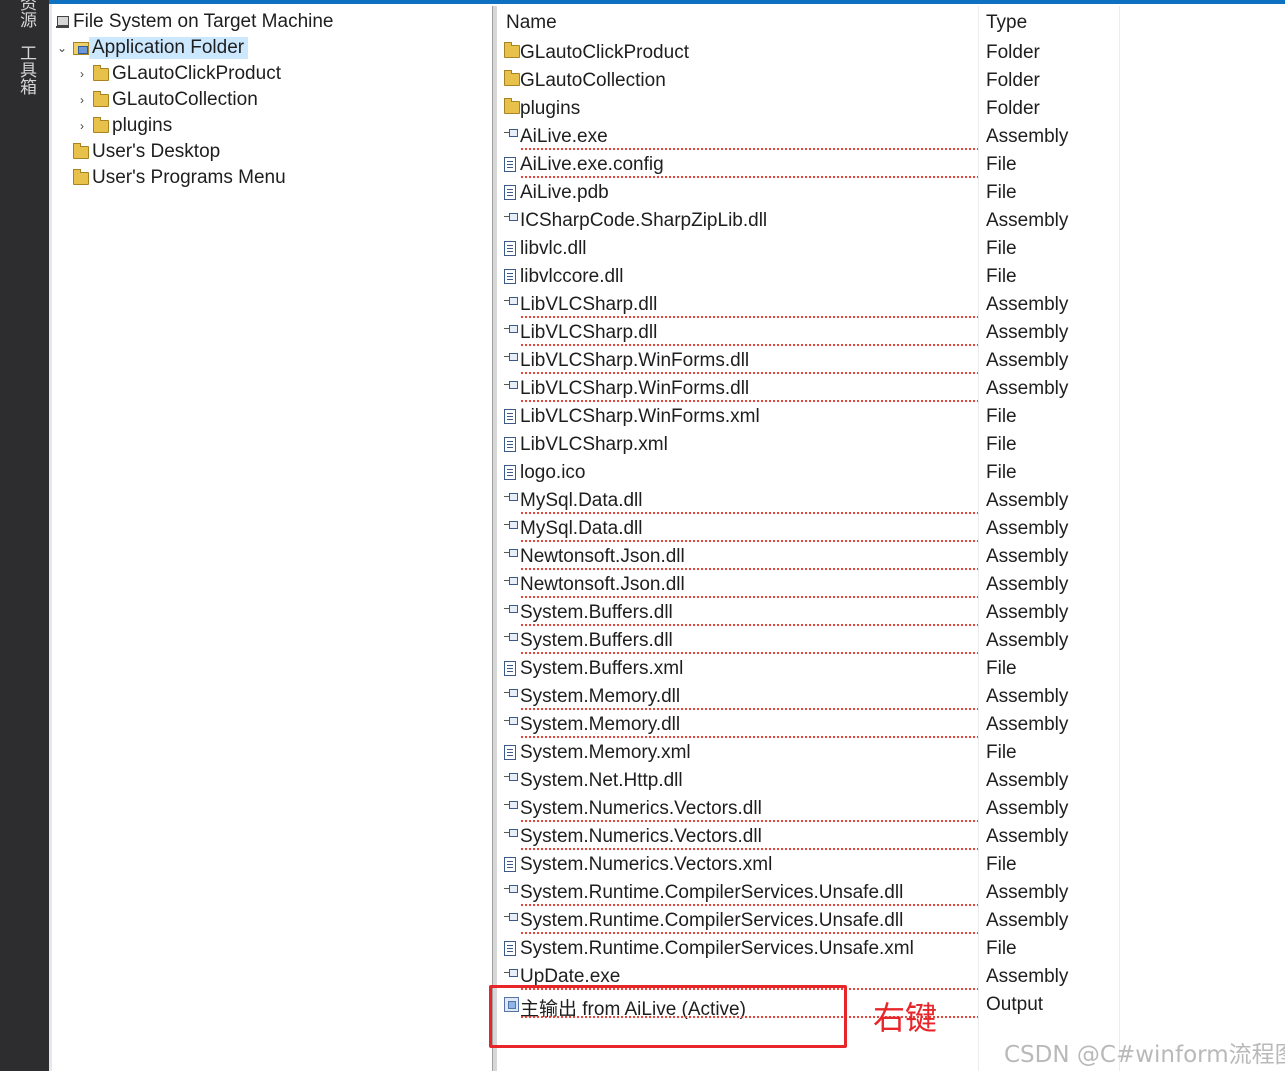  Describe the element at coordinates (126, 126) in the screenshot. I see `tree-item: › plugins` at that location.